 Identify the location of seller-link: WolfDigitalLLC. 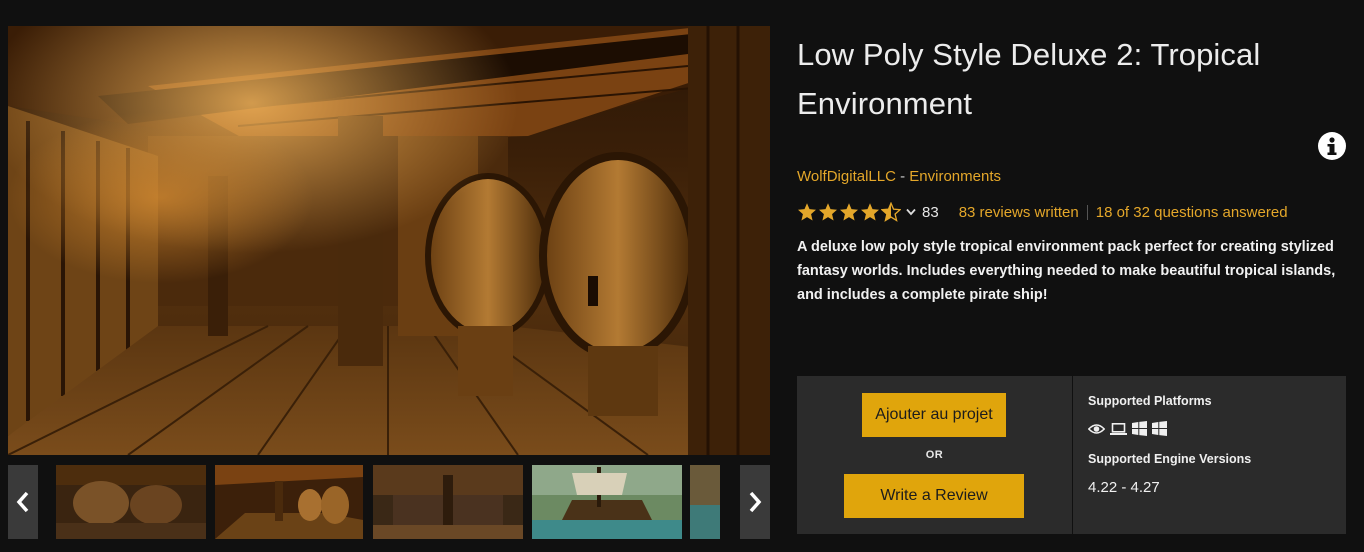
(846, 176).